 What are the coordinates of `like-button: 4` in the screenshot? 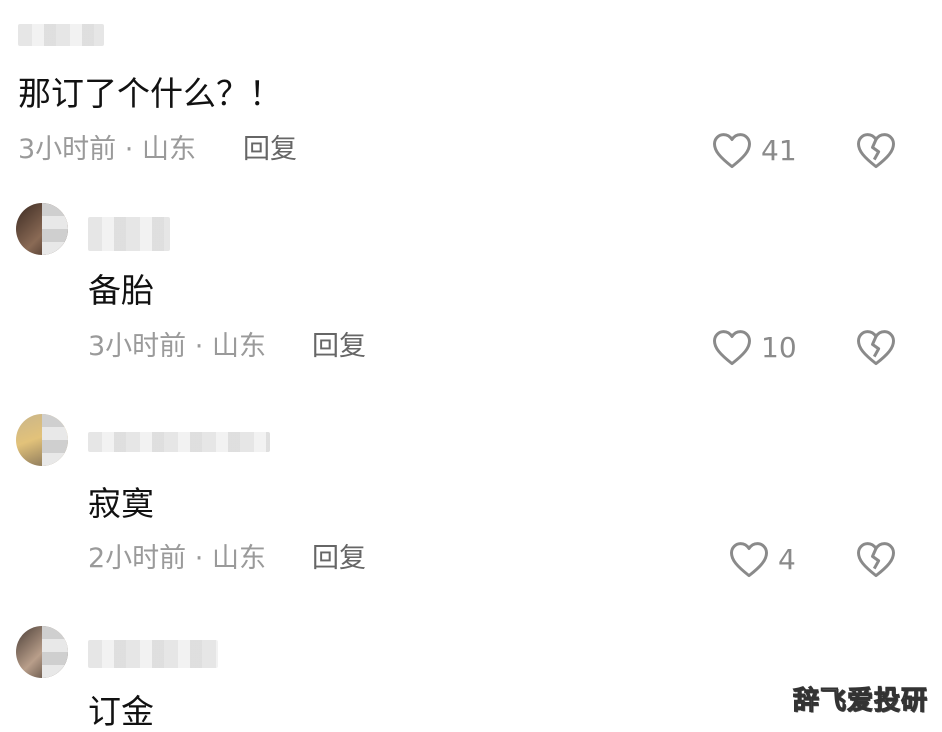 It's located at (762, 559).